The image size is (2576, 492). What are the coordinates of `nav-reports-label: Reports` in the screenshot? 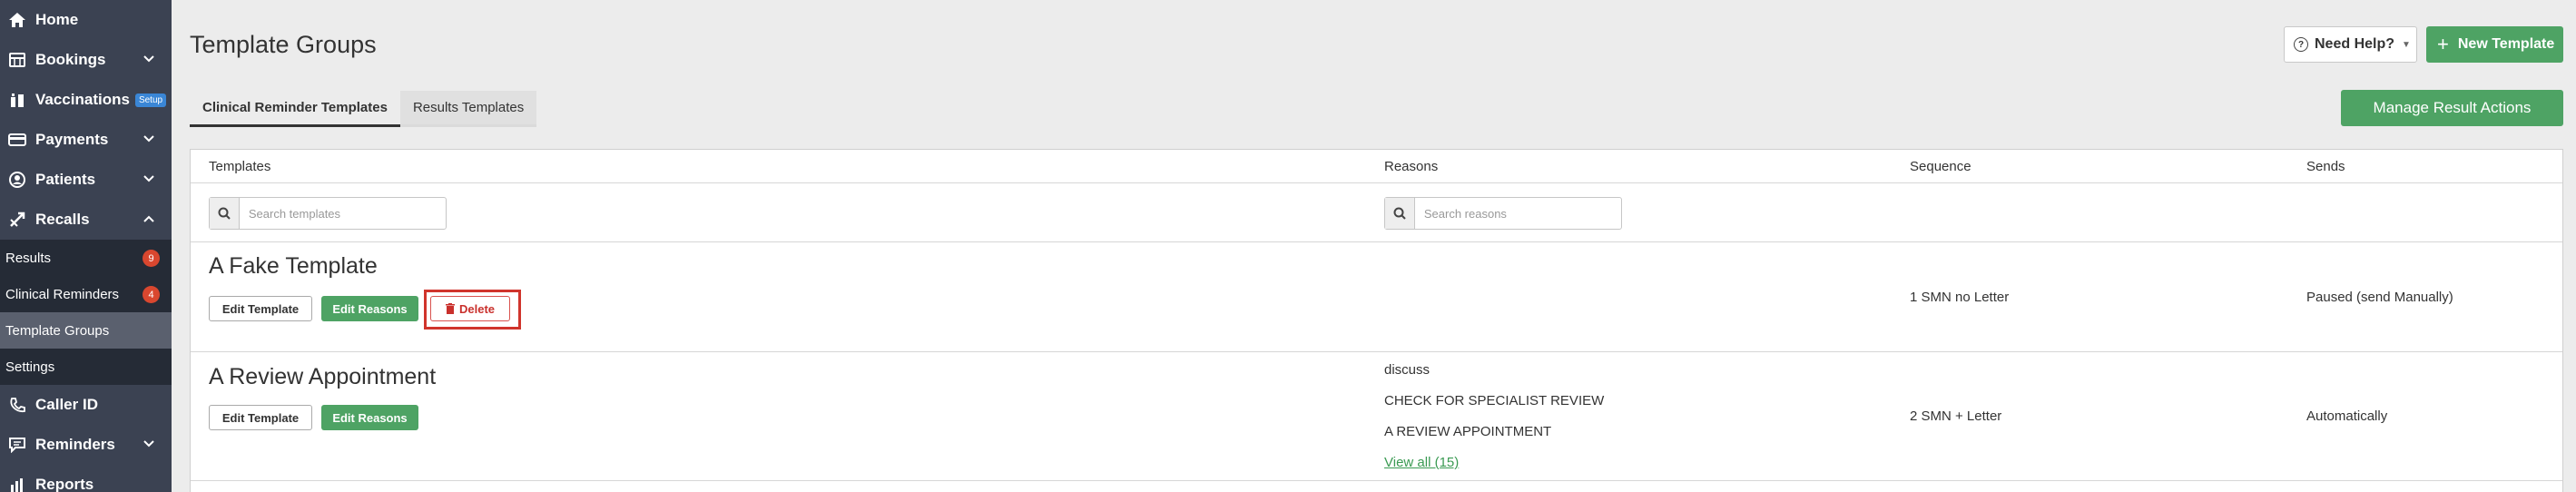 It's located at (64, 484).